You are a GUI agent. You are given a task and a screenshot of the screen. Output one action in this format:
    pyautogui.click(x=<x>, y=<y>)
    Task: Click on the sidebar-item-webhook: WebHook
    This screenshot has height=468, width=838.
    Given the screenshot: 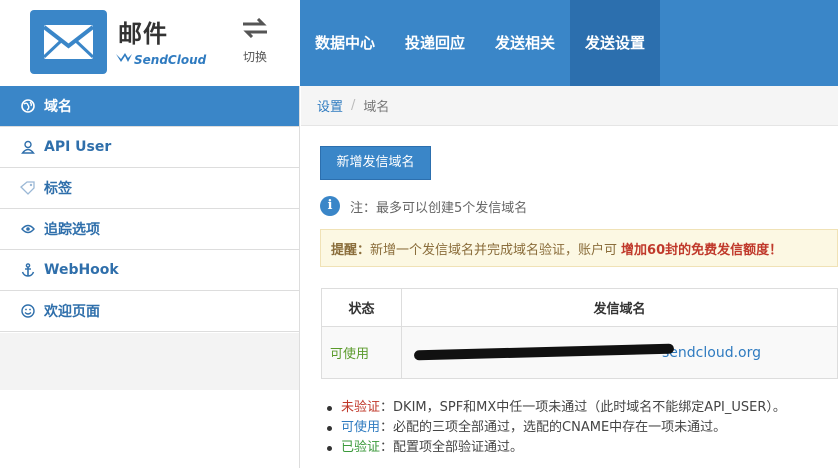 What is the action you would take?
    pyautogui.click(x=149, y=270)
    